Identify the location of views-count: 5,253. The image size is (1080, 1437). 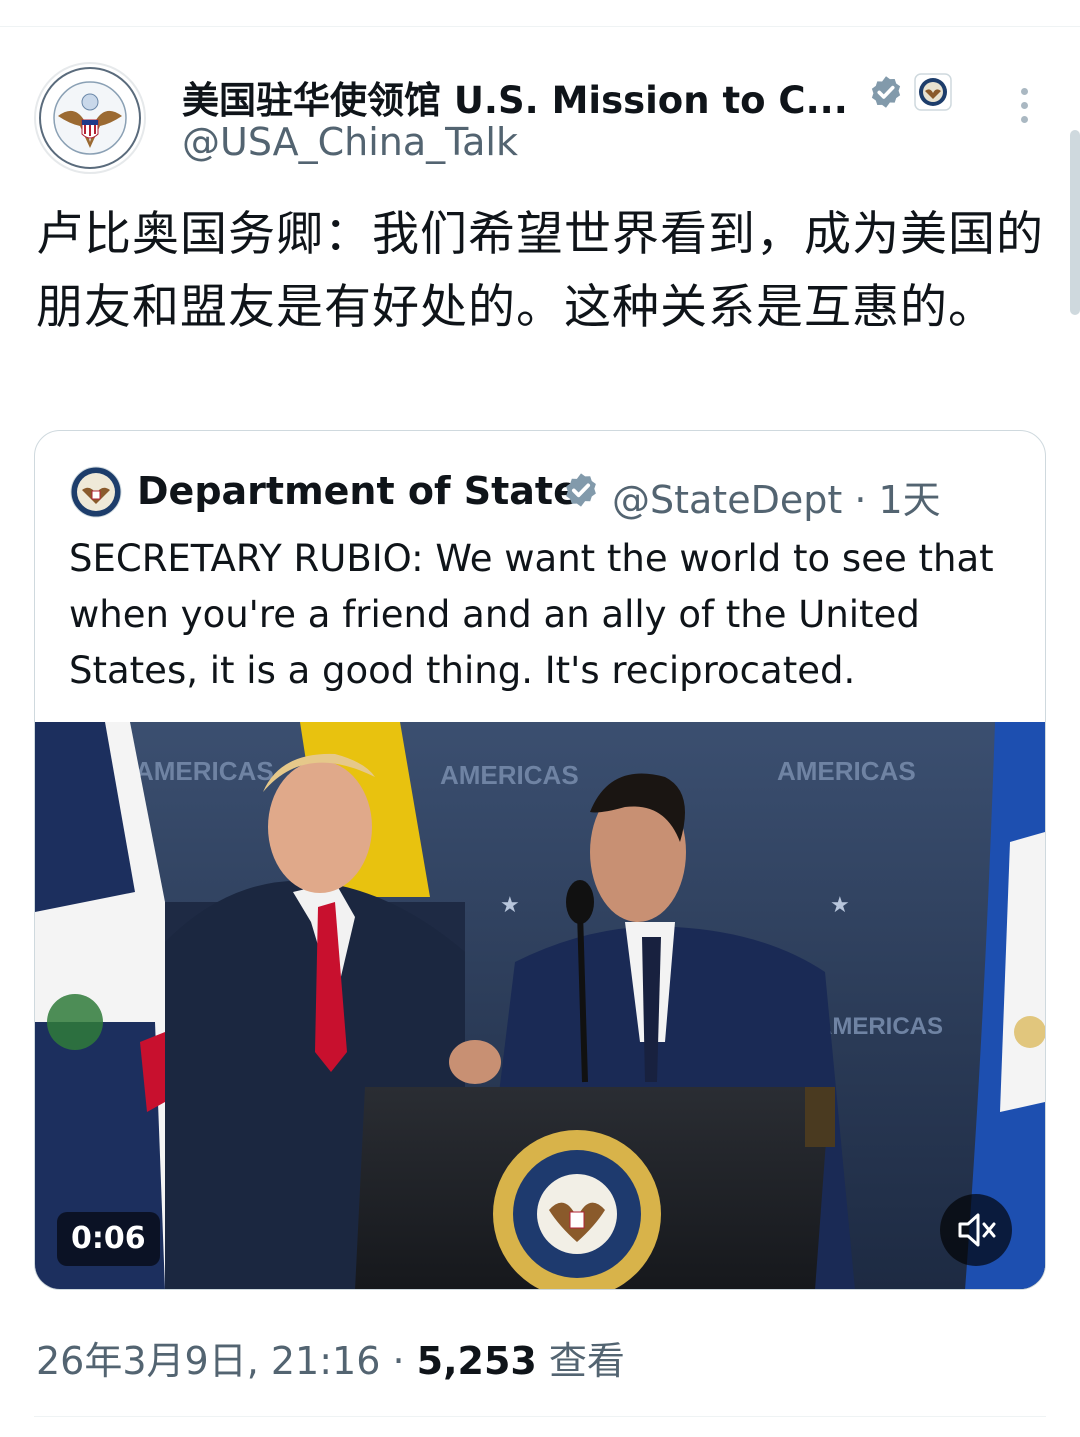
(477, 1361).